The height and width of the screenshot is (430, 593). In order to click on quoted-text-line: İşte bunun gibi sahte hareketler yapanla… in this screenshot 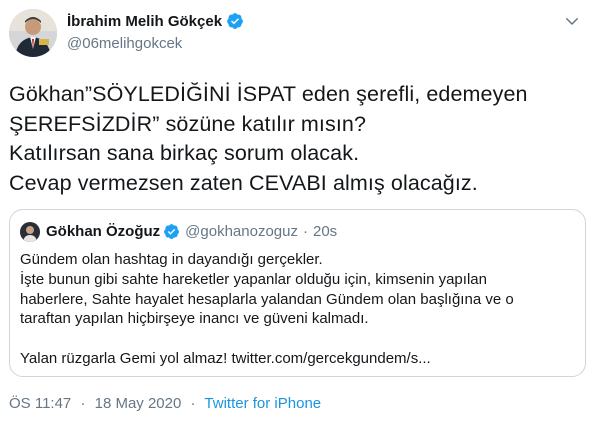, I will do `click(253, 279)`.